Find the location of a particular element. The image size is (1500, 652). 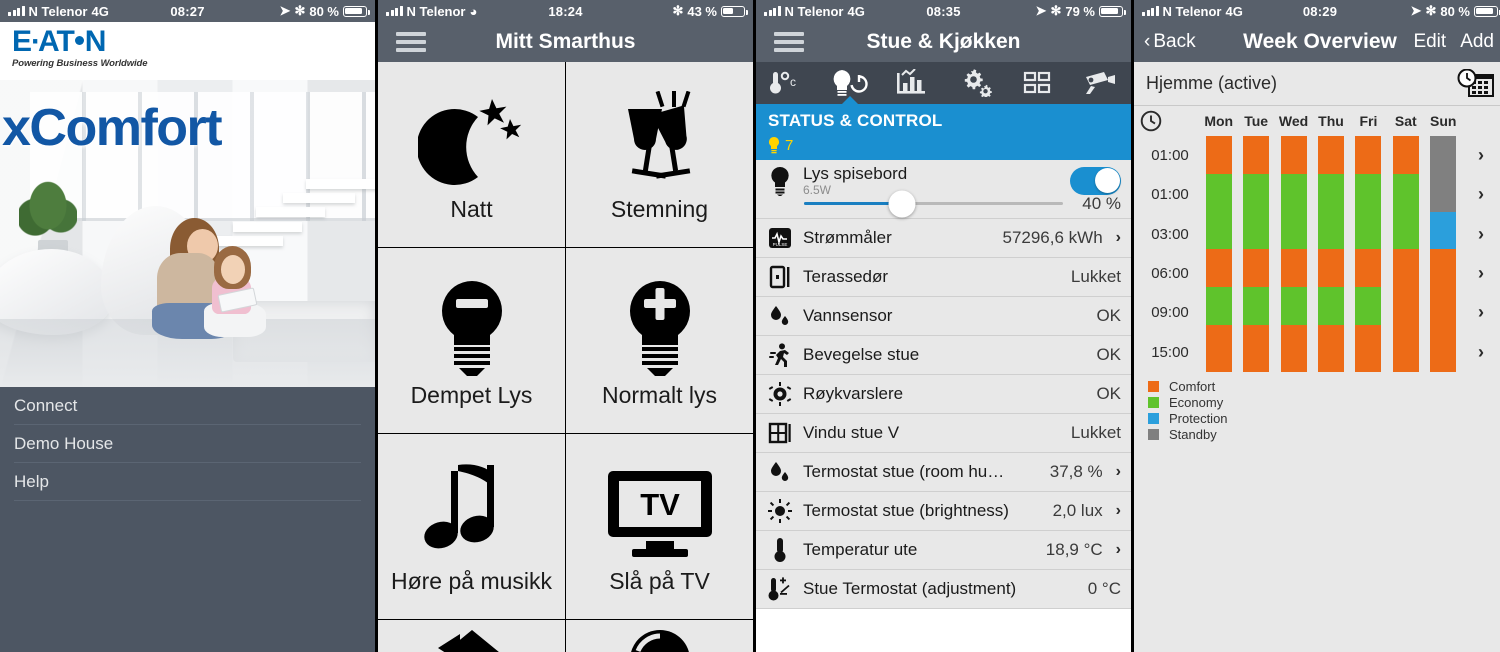

scene-tile-label: Normalt lys is located at coordinates (659, 395).